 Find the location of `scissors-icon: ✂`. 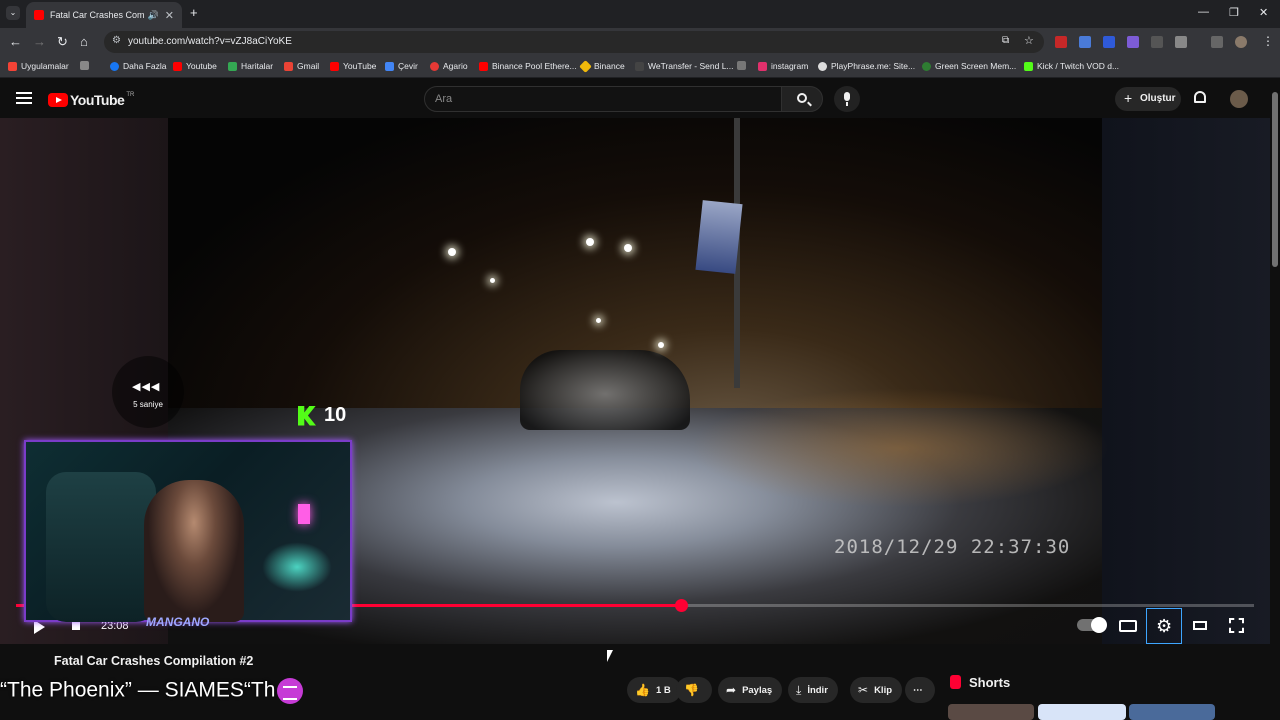

scissors-icon: ✂ is located at coordinates (863, 690).